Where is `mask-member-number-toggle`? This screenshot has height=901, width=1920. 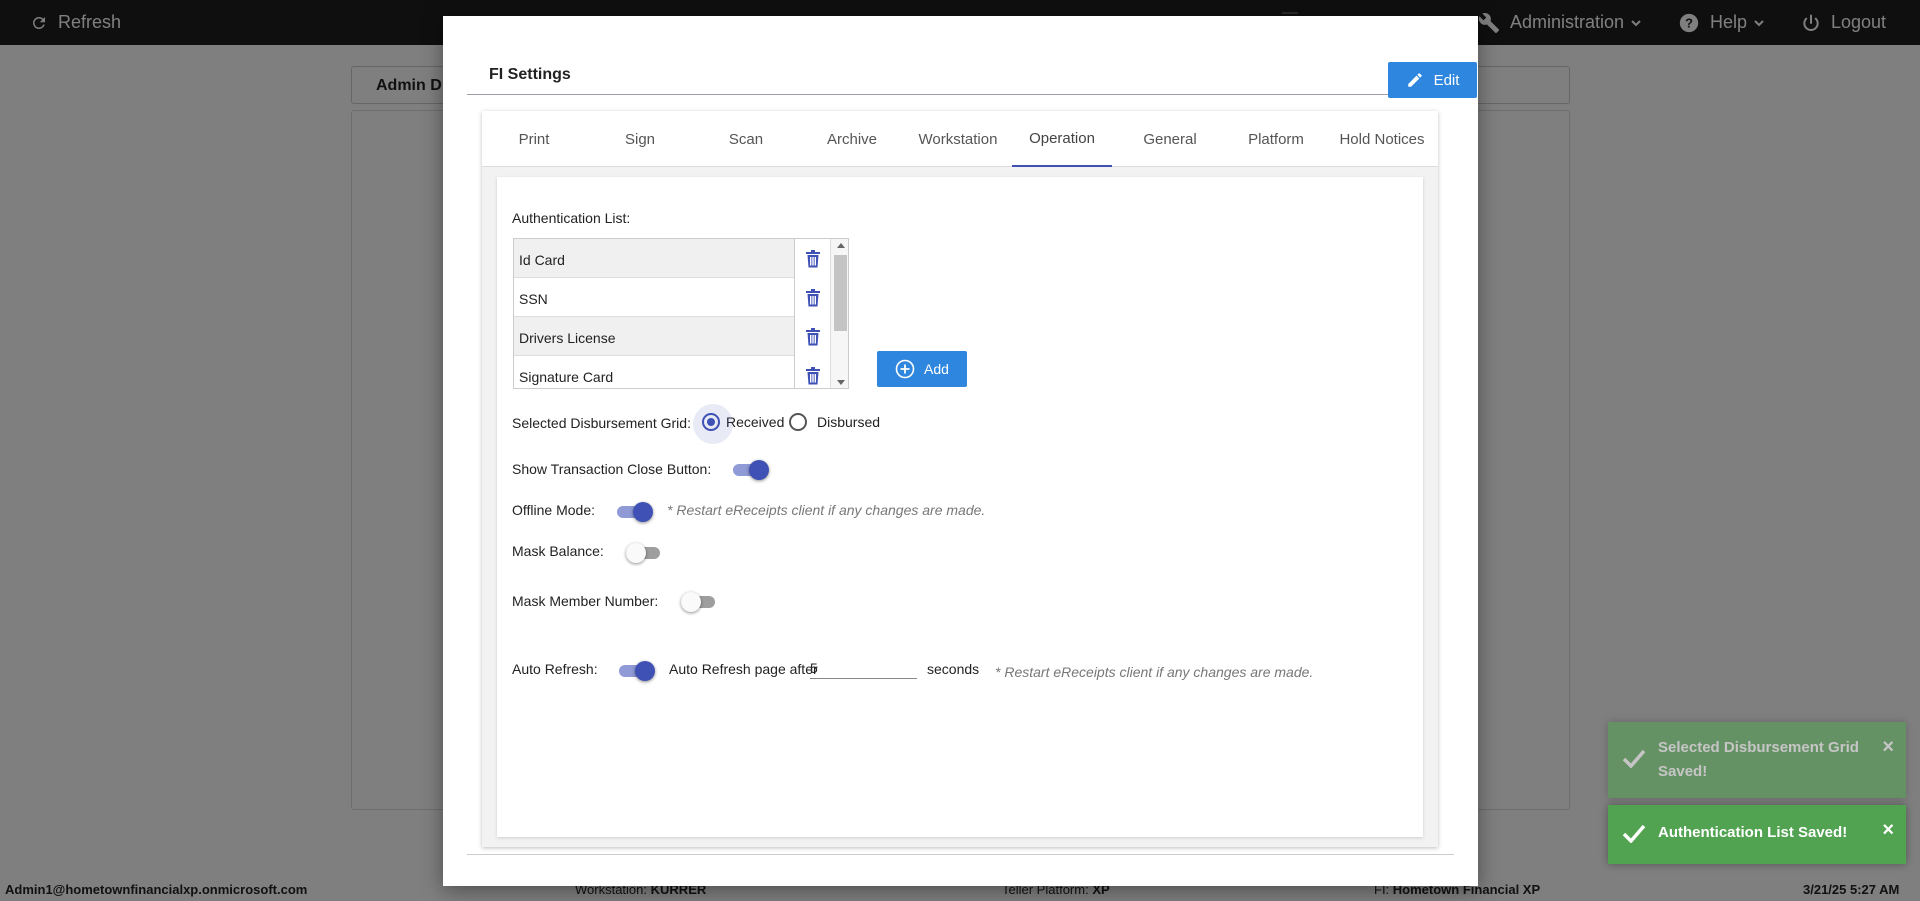
mask-member-number-toggle is located at coordinates (699, 602).